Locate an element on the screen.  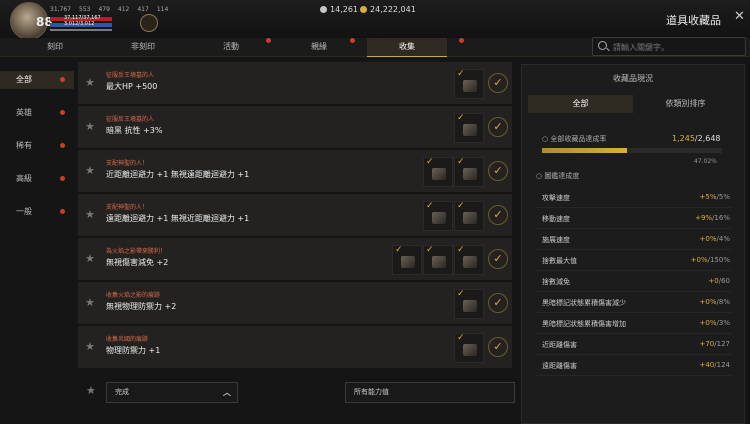
stat-value: +5%/5% is located at coordinates (715, 197).